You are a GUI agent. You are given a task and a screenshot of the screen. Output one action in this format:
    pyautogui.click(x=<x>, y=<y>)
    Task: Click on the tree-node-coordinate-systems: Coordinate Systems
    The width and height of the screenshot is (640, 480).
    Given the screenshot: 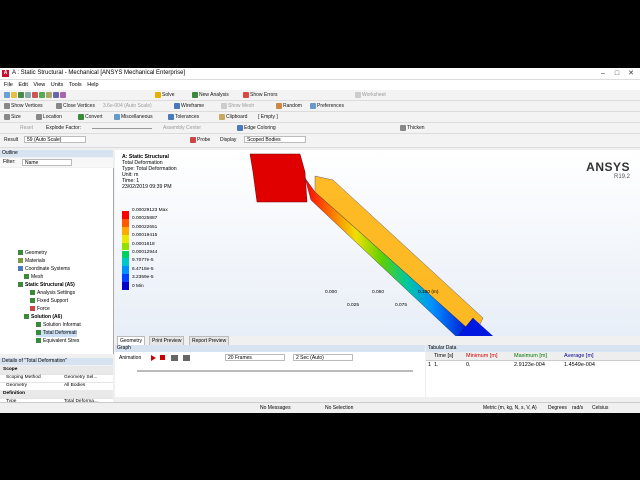 What is the action you would take?
    pyautogui.click(x=44, y=269)
    